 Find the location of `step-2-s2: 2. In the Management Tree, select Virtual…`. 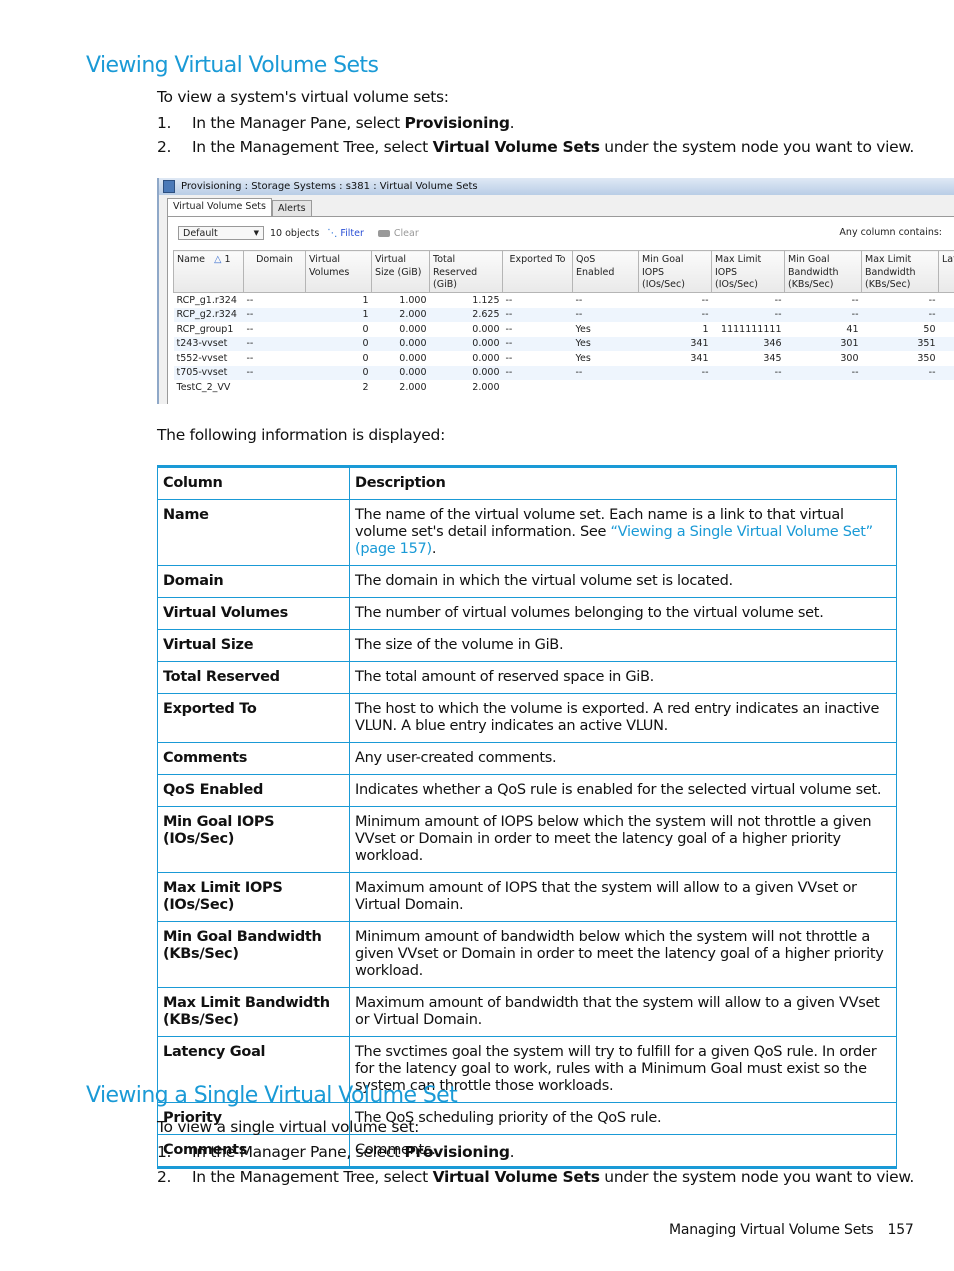

step-2-s2: 2. In the Management Tree, select Virtual… is located at coordinates (535, 1177).